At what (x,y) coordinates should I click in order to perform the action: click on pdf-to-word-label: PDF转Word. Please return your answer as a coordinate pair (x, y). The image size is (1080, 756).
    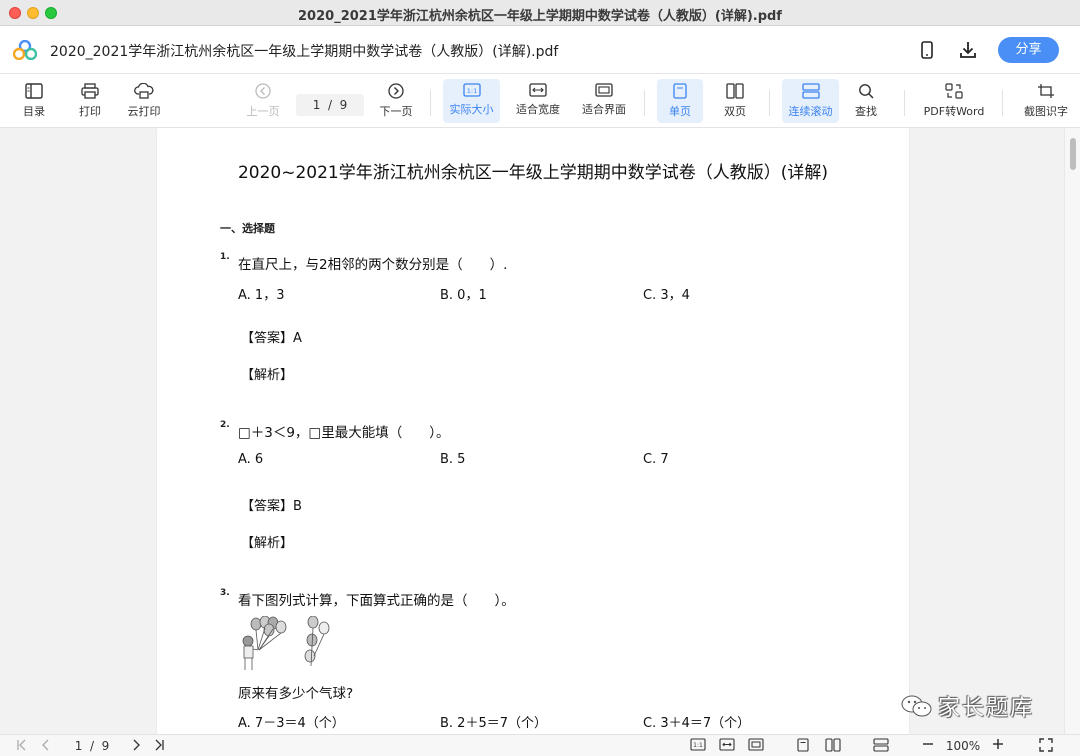
    Looking at the image, I should click on (954, 111).